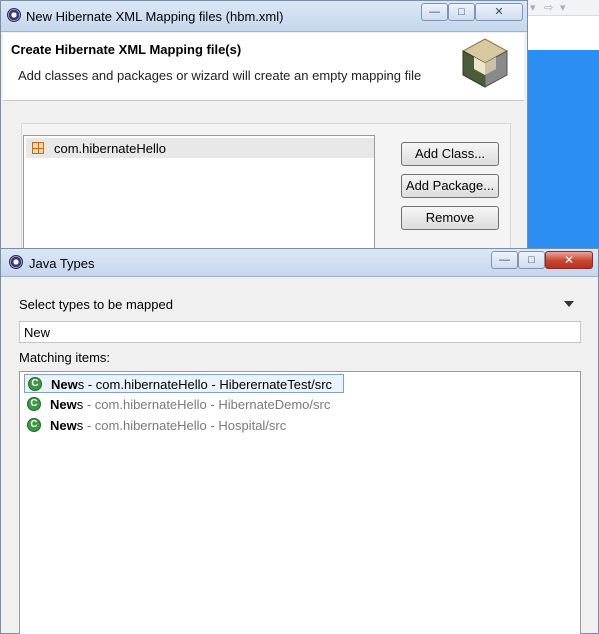  I want to click on view-menu-chevron-down-icon, so click(569, 304).